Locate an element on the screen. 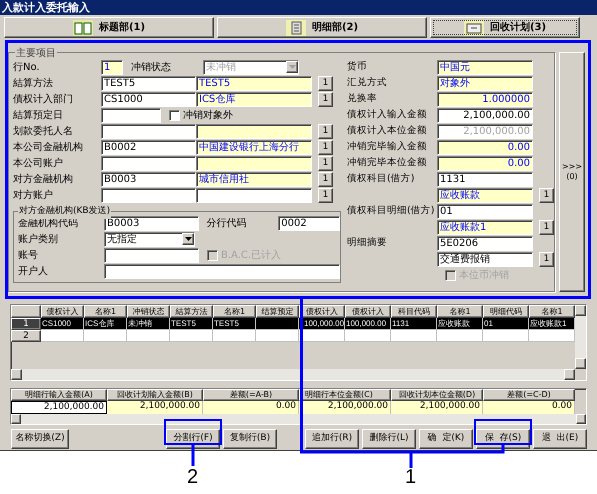  column-header: 回收计划本位金额(D) is located at coordinates (437, 395).